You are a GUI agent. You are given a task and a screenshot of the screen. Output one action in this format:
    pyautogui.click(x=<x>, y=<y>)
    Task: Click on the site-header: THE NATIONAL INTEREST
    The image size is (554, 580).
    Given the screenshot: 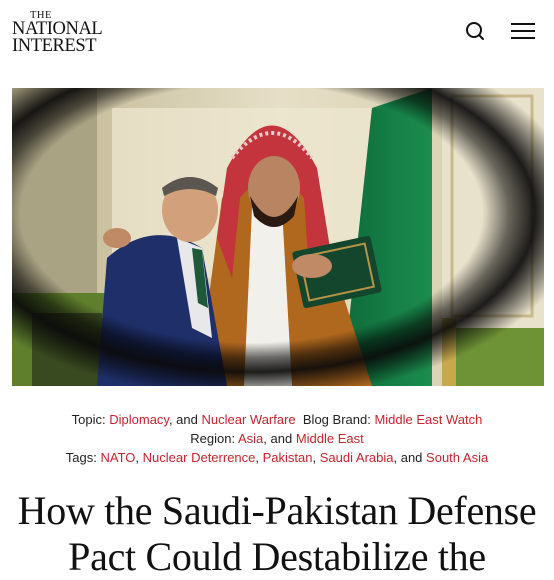 What is the action you would take?
    pyautogui.click(x=277, y=36)
    